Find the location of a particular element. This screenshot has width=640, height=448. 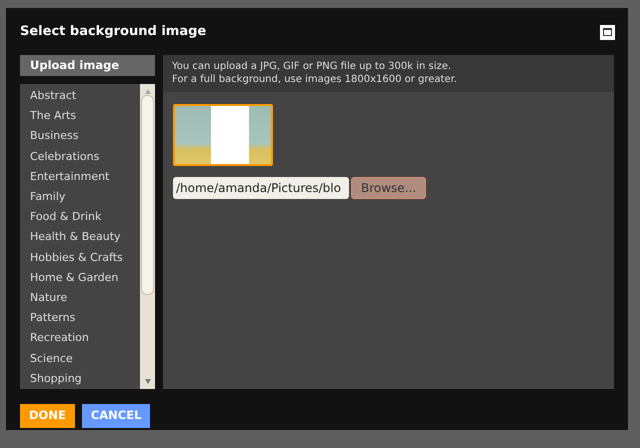

category-item: Entertainment is located at coordinates (80, 177).